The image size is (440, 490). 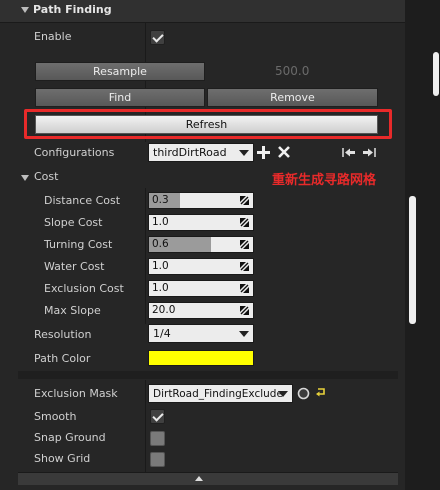 I want to click on cost-row-label: Distance Cost, so click(x=82, y=200).